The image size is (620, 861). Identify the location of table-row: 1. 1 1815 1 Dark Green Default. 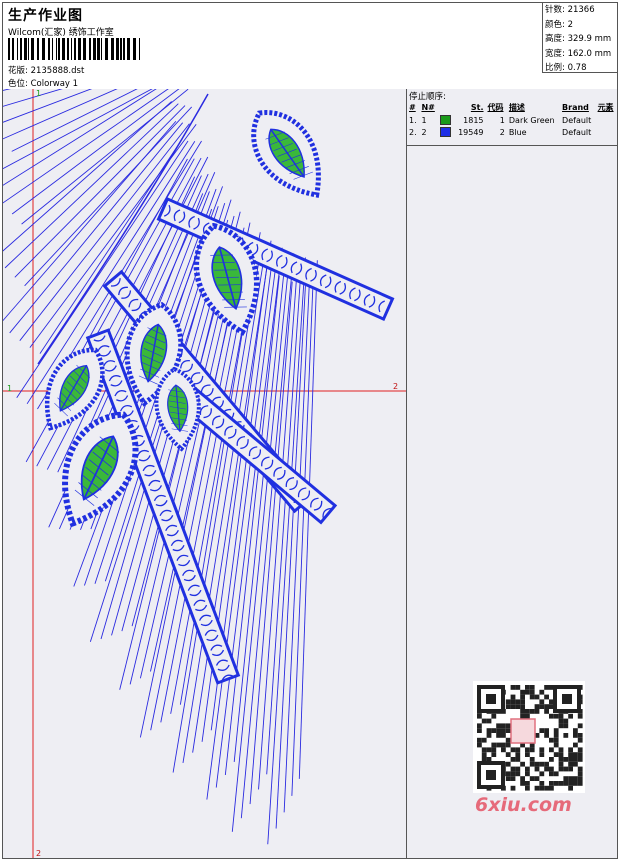
(512, 120).